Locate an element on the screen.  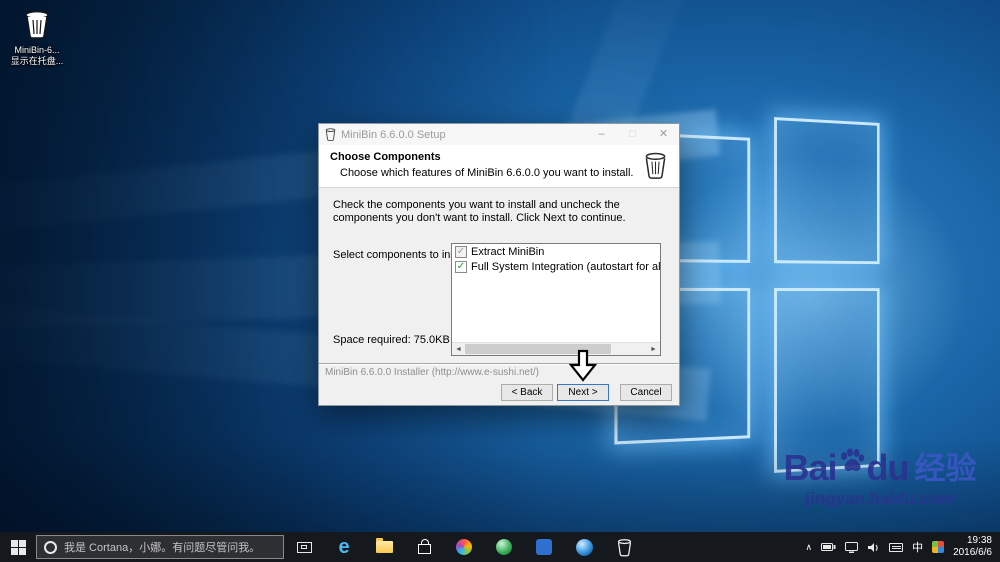
clock-date: 2016/6/6 is located at coordinates (972, 552).